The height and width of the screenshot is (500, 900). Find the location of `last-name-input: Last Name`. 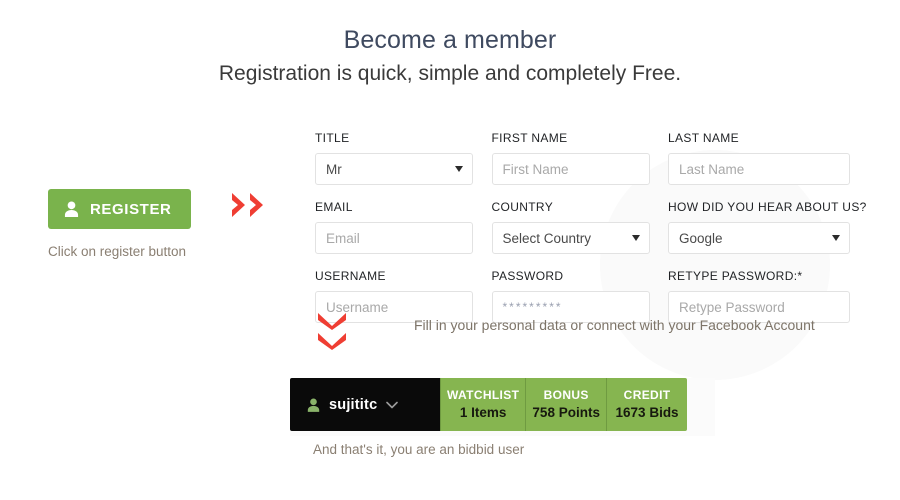

last-name-input: Last Name is located at coordinates (759, 169).